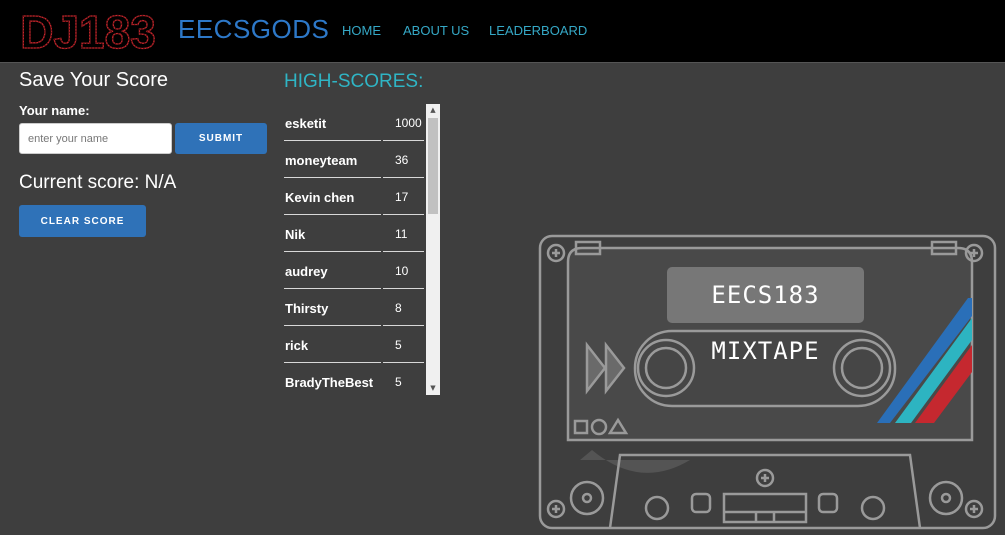  What do you see at coordinates (401, 234) in the screenshot?
I see `score-row-value: 11` at bounding box center [401, 234].